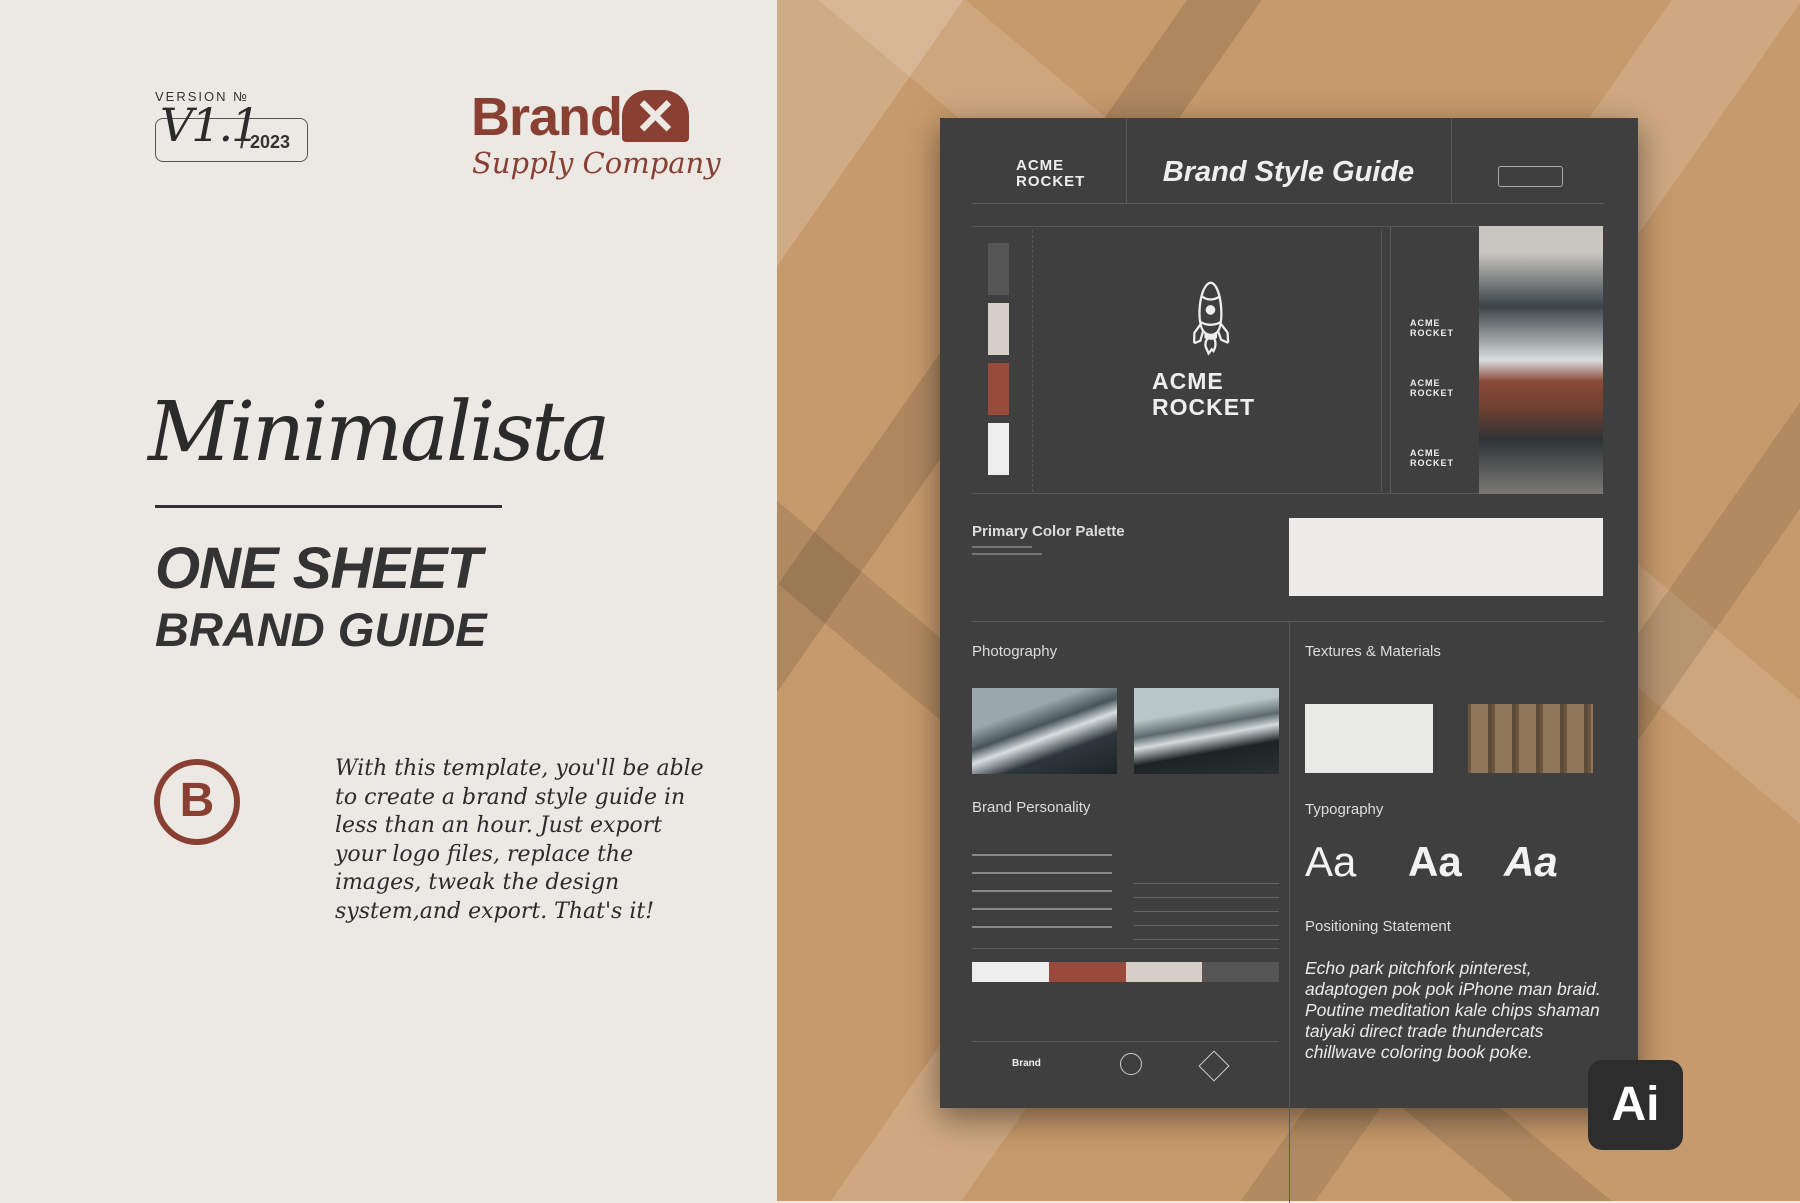  What do you see at coordinates (318, 568) in the screenshot?
I see `headline-one-sheet: ONE SHEET` at bounding box center [318, 568].